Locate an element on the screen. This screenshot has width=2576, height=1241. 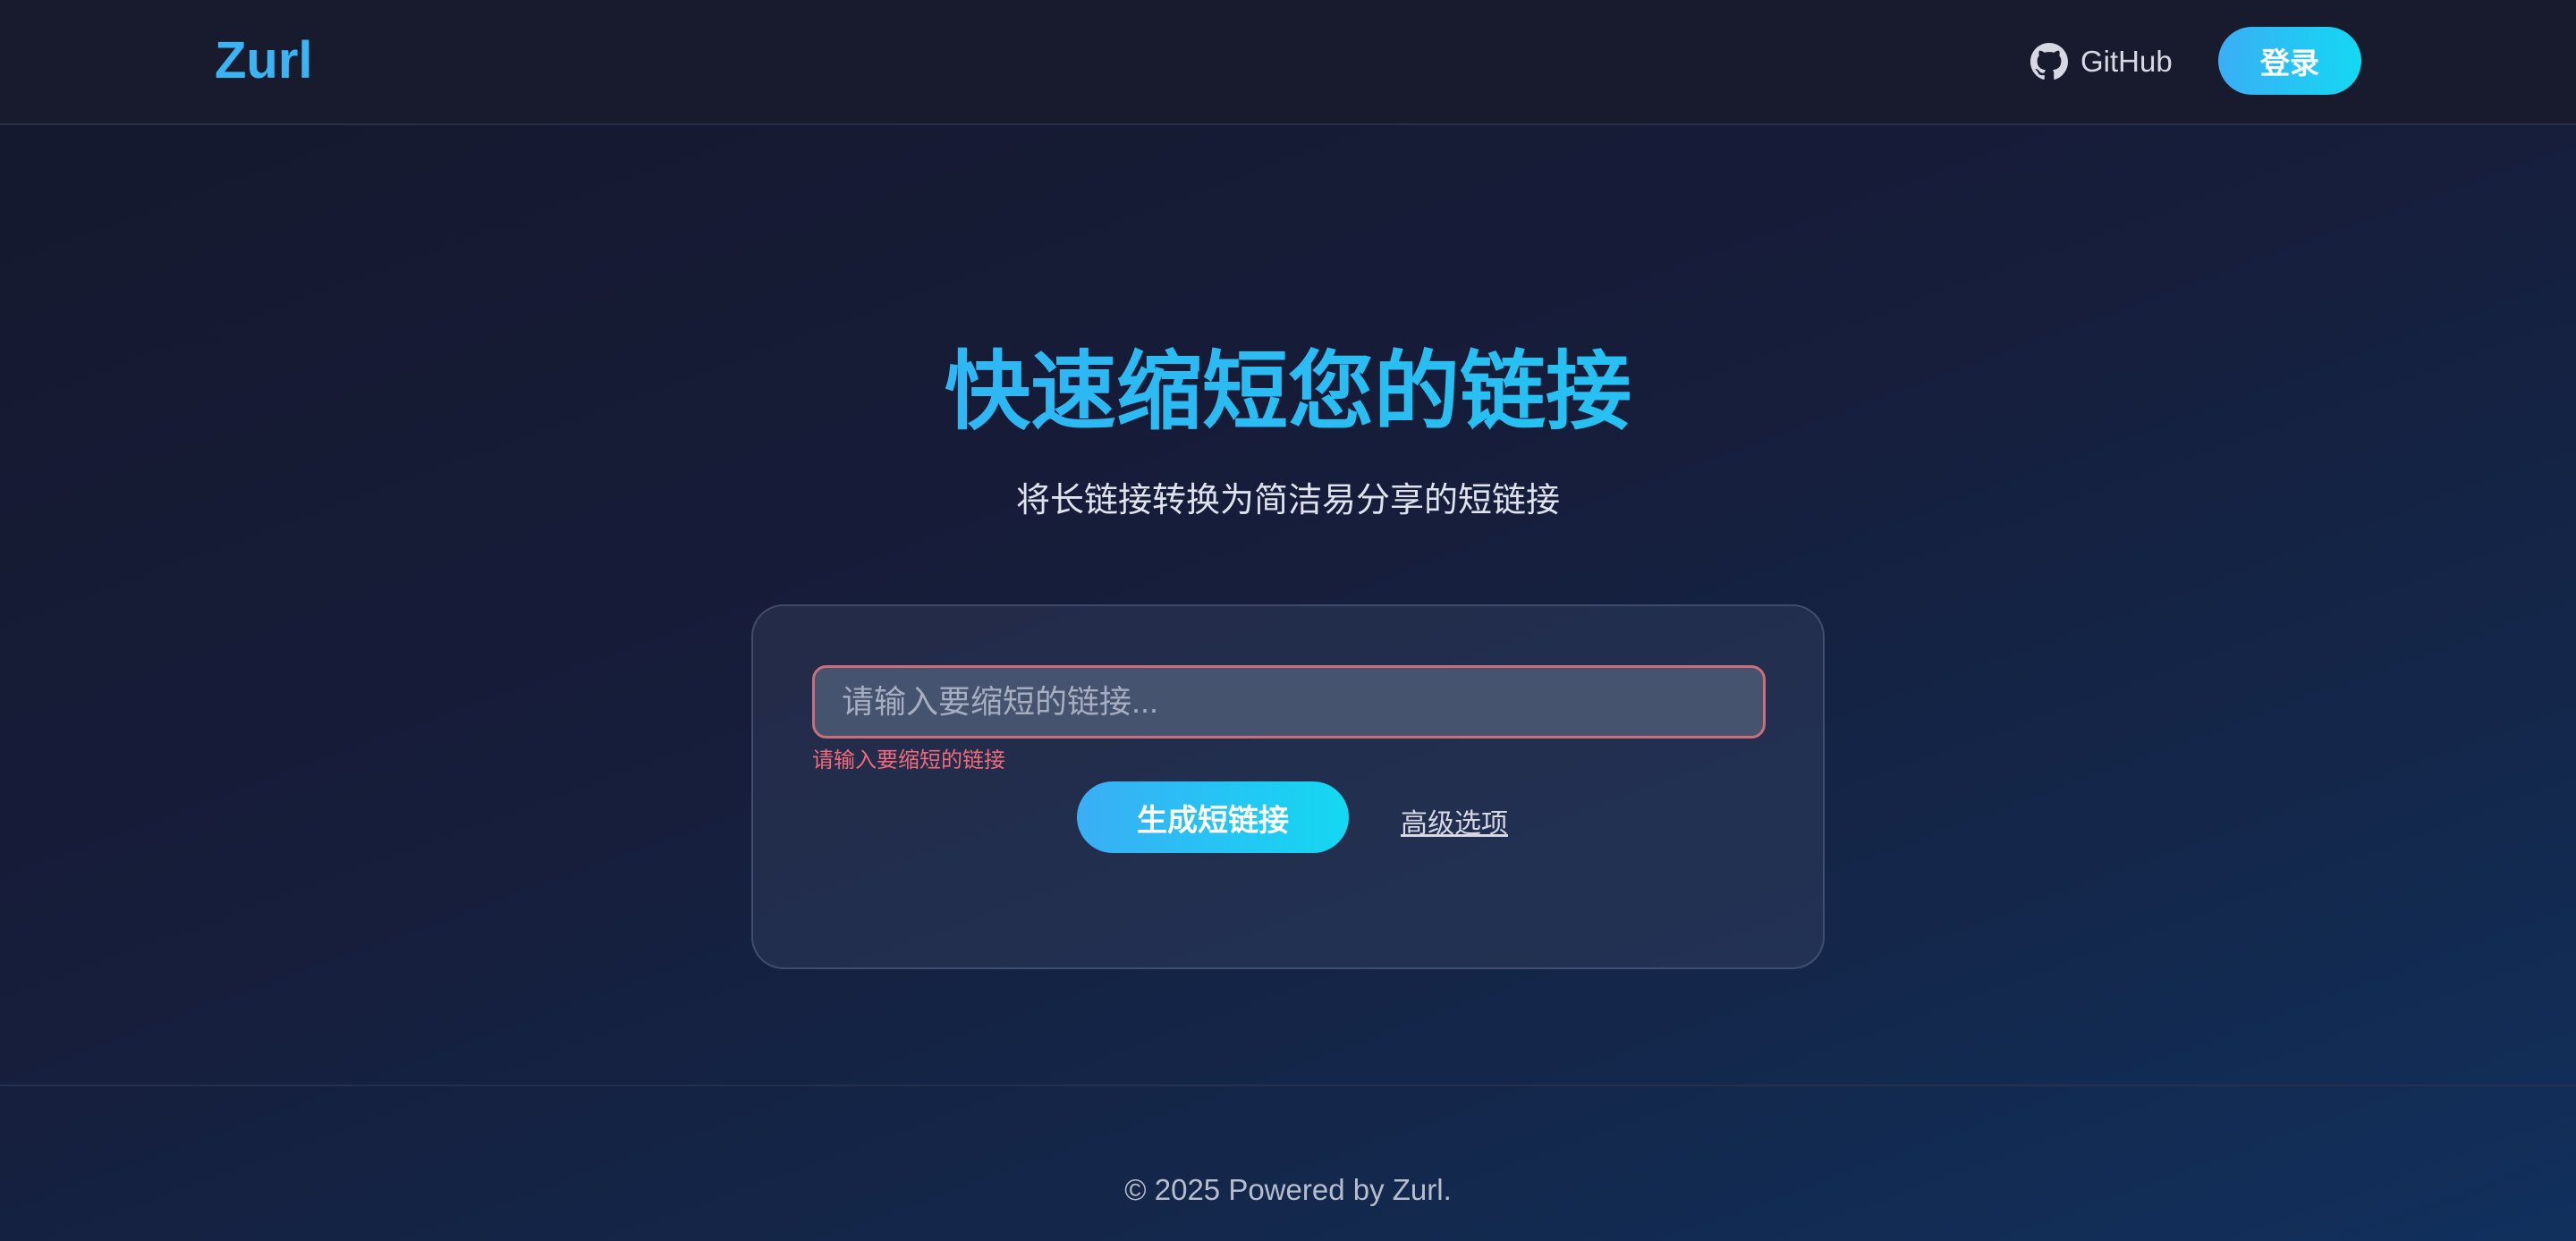
url-input is located at coordinates (1289, 702).